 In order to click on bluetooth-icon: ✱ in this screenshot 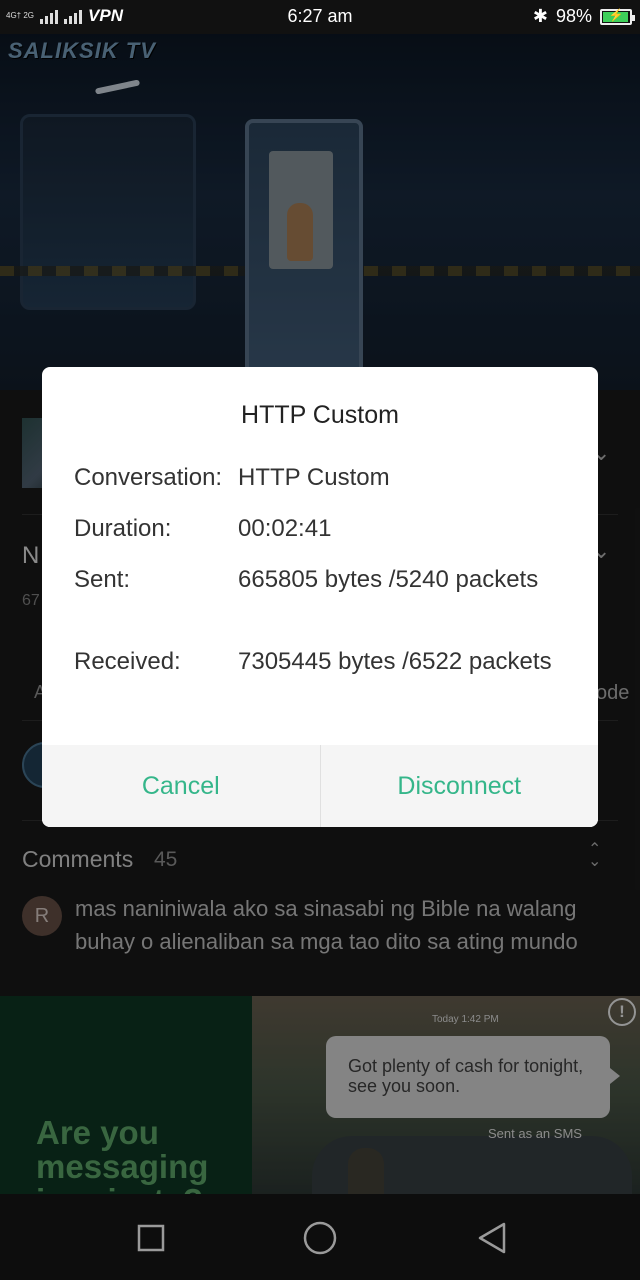, I will do `click(540, 16)`.